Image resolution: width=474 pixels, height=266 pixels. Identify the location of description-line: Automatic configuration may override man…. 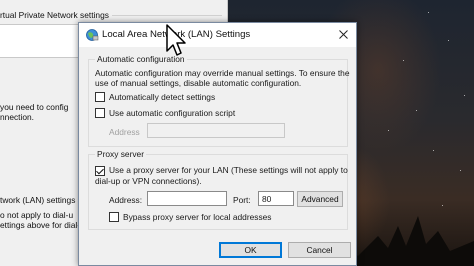
(222, 73).